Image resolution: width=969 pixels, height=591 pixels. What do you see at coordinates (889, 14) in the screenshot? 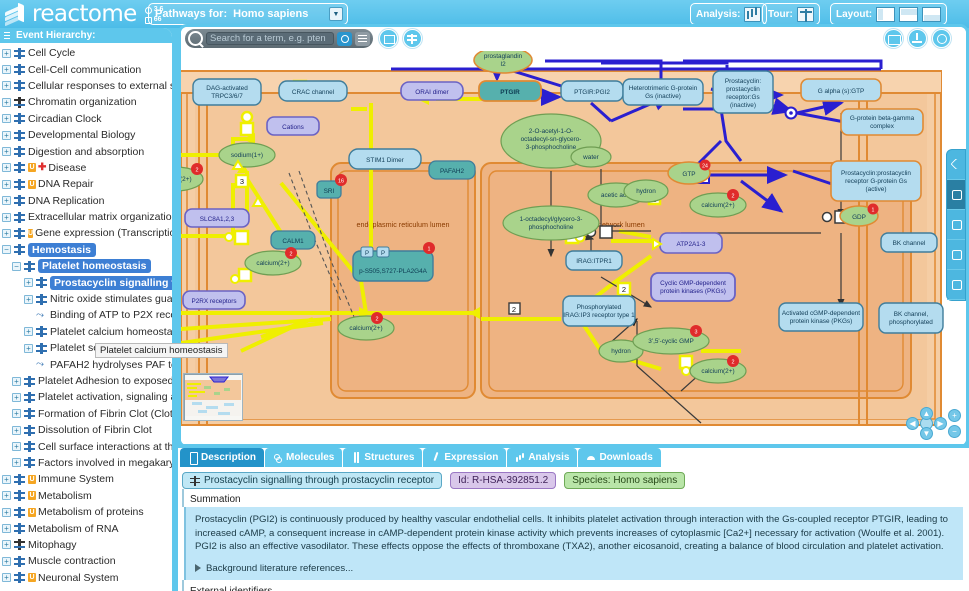
I see `layout-switcher: Layout:` at bounding box center [889, 14].